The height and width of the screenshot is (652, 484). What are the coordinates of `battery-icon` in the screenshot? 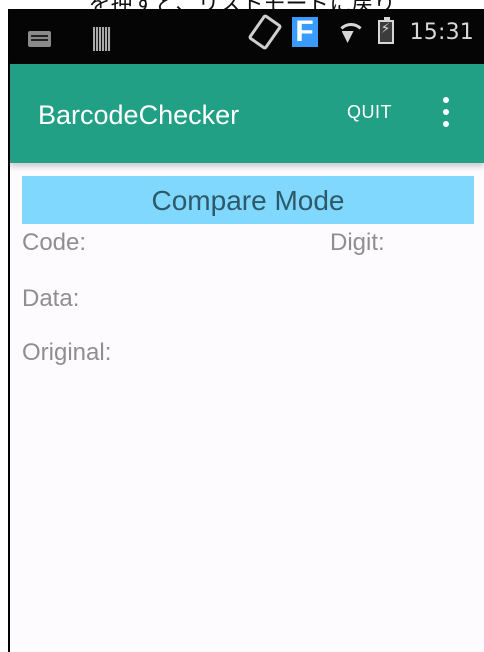 It's located at (385, 30).